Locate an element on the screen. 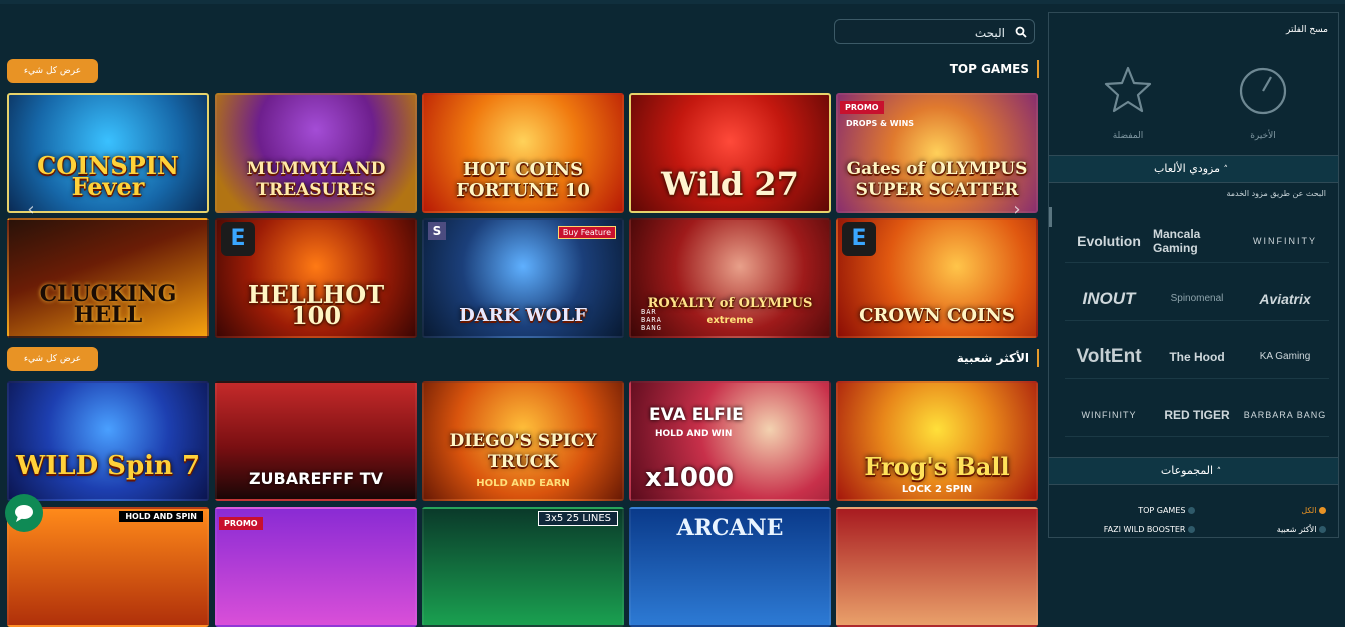  game-title: Frog's Ball is located at coordinates (937, 466).